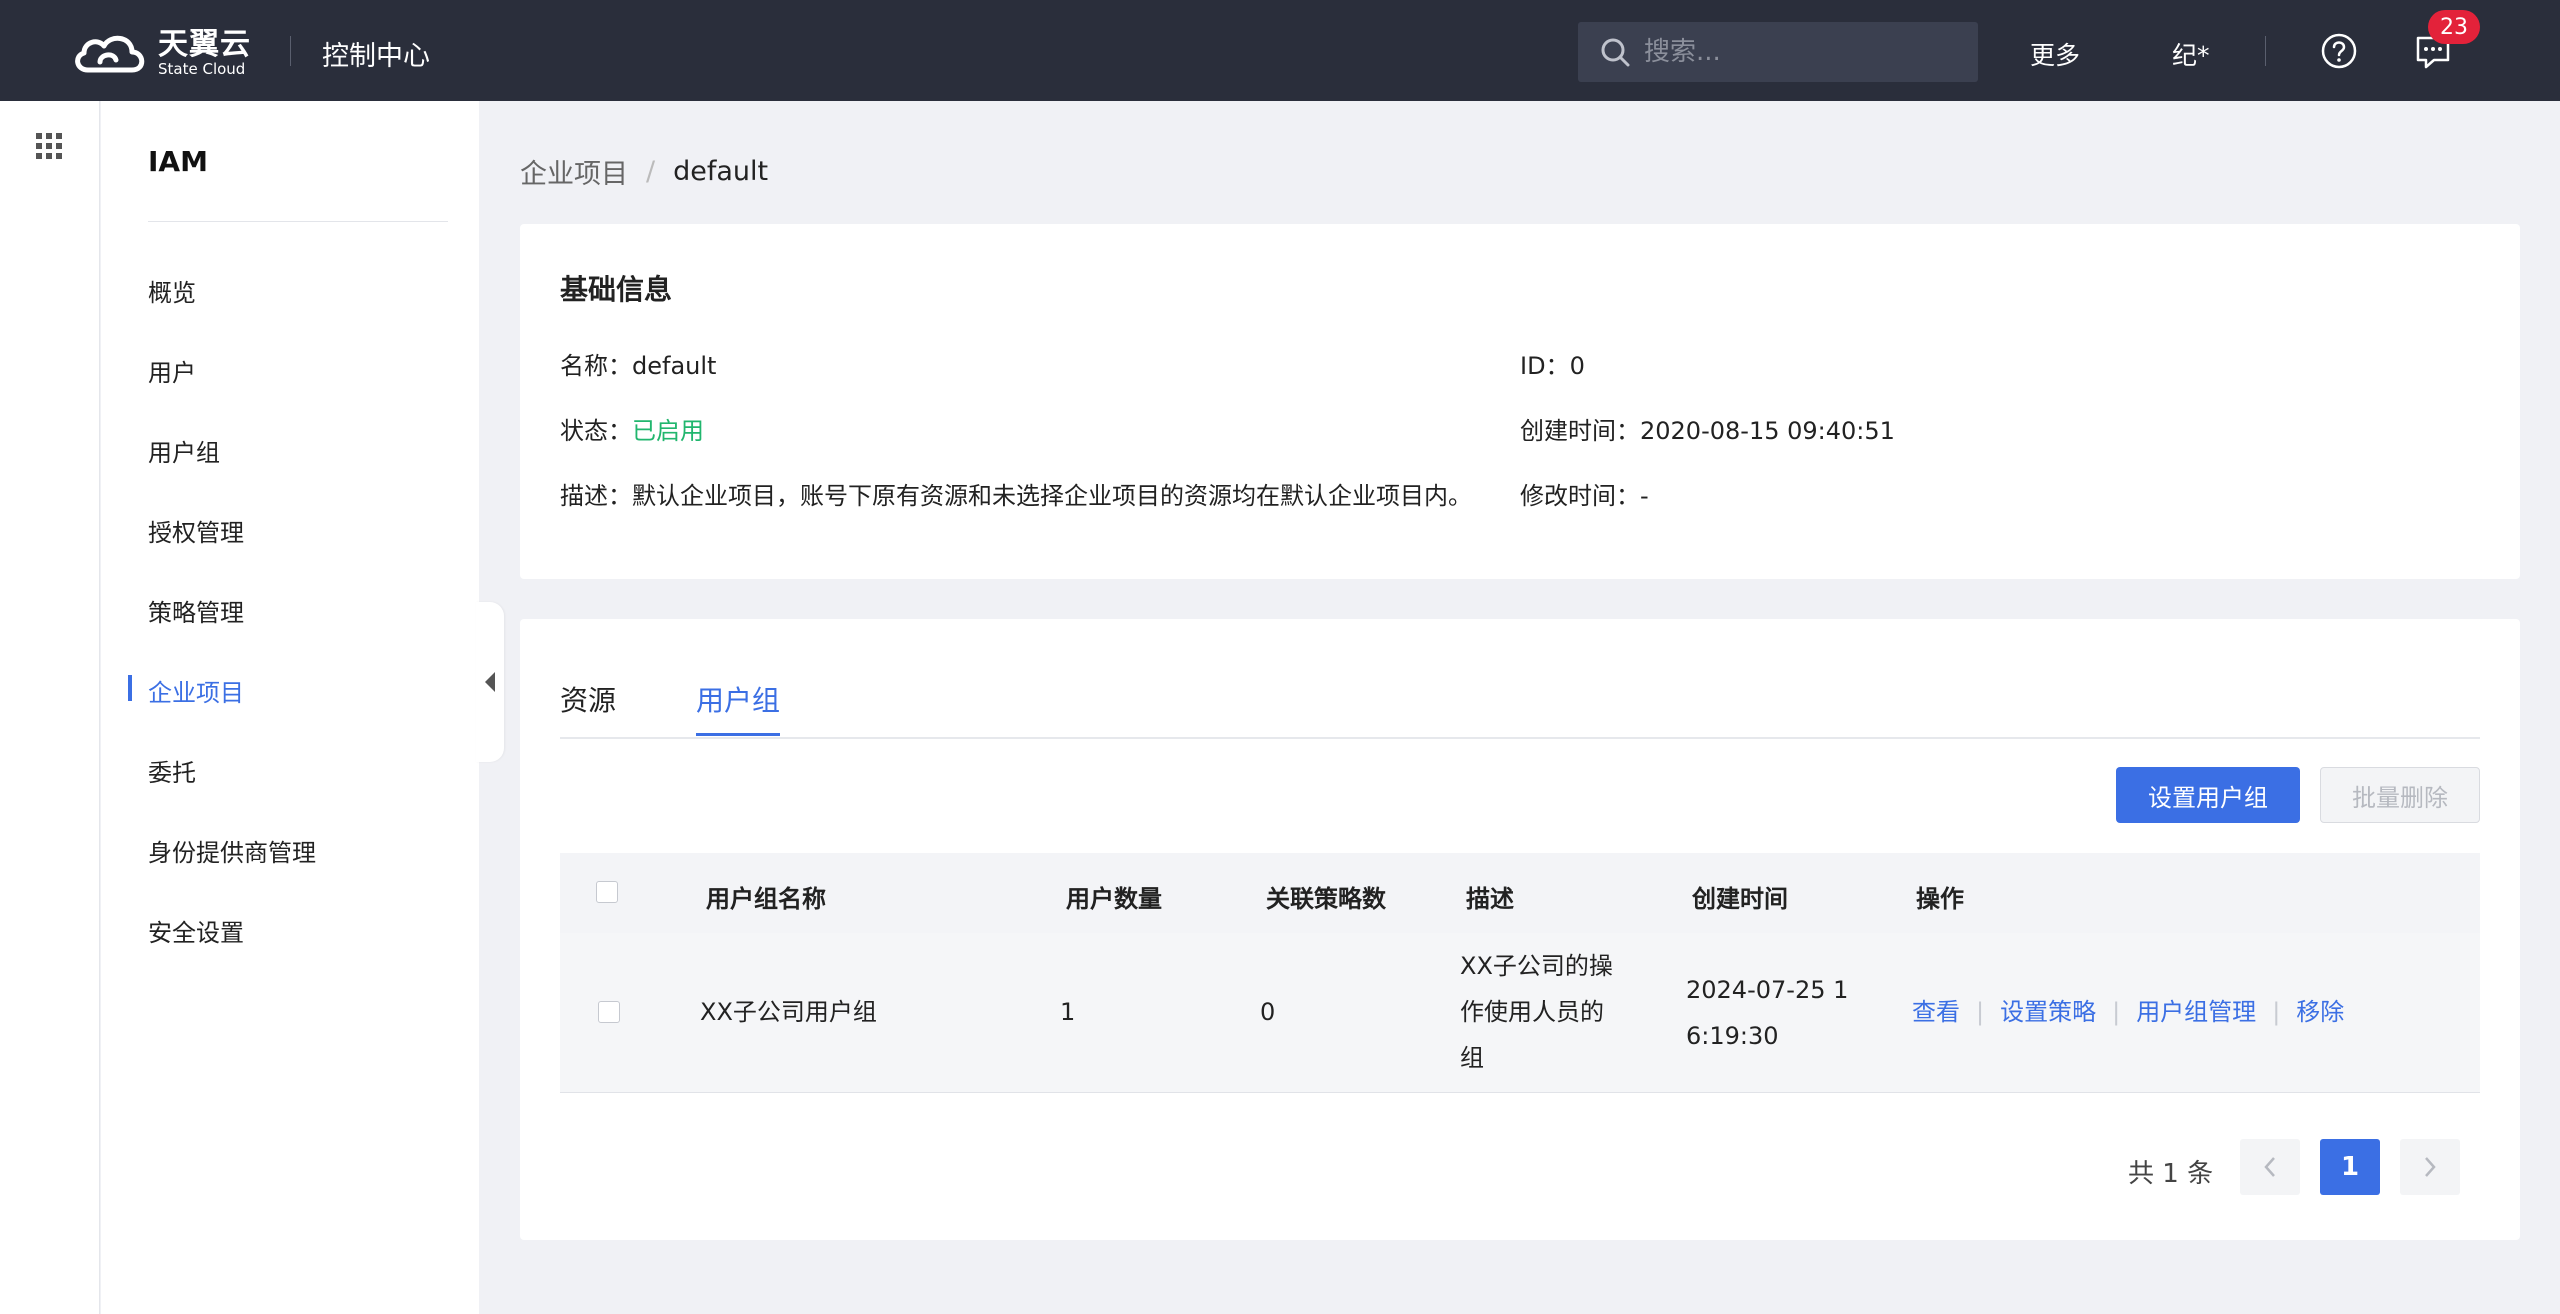 This screenshot has height=1314, width=2560. I want to click on sidebar-item-authorization: 授权管理, so click(196, 530).